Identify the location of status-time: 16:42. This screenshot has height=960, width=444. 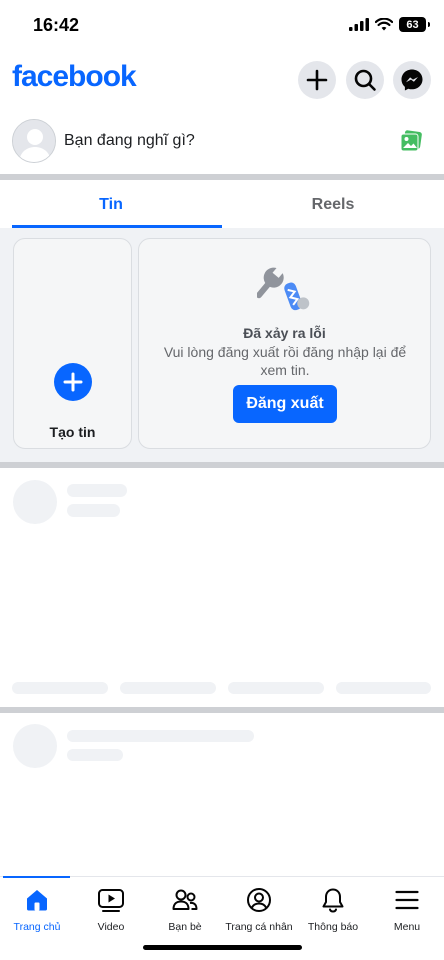
(56, 25).